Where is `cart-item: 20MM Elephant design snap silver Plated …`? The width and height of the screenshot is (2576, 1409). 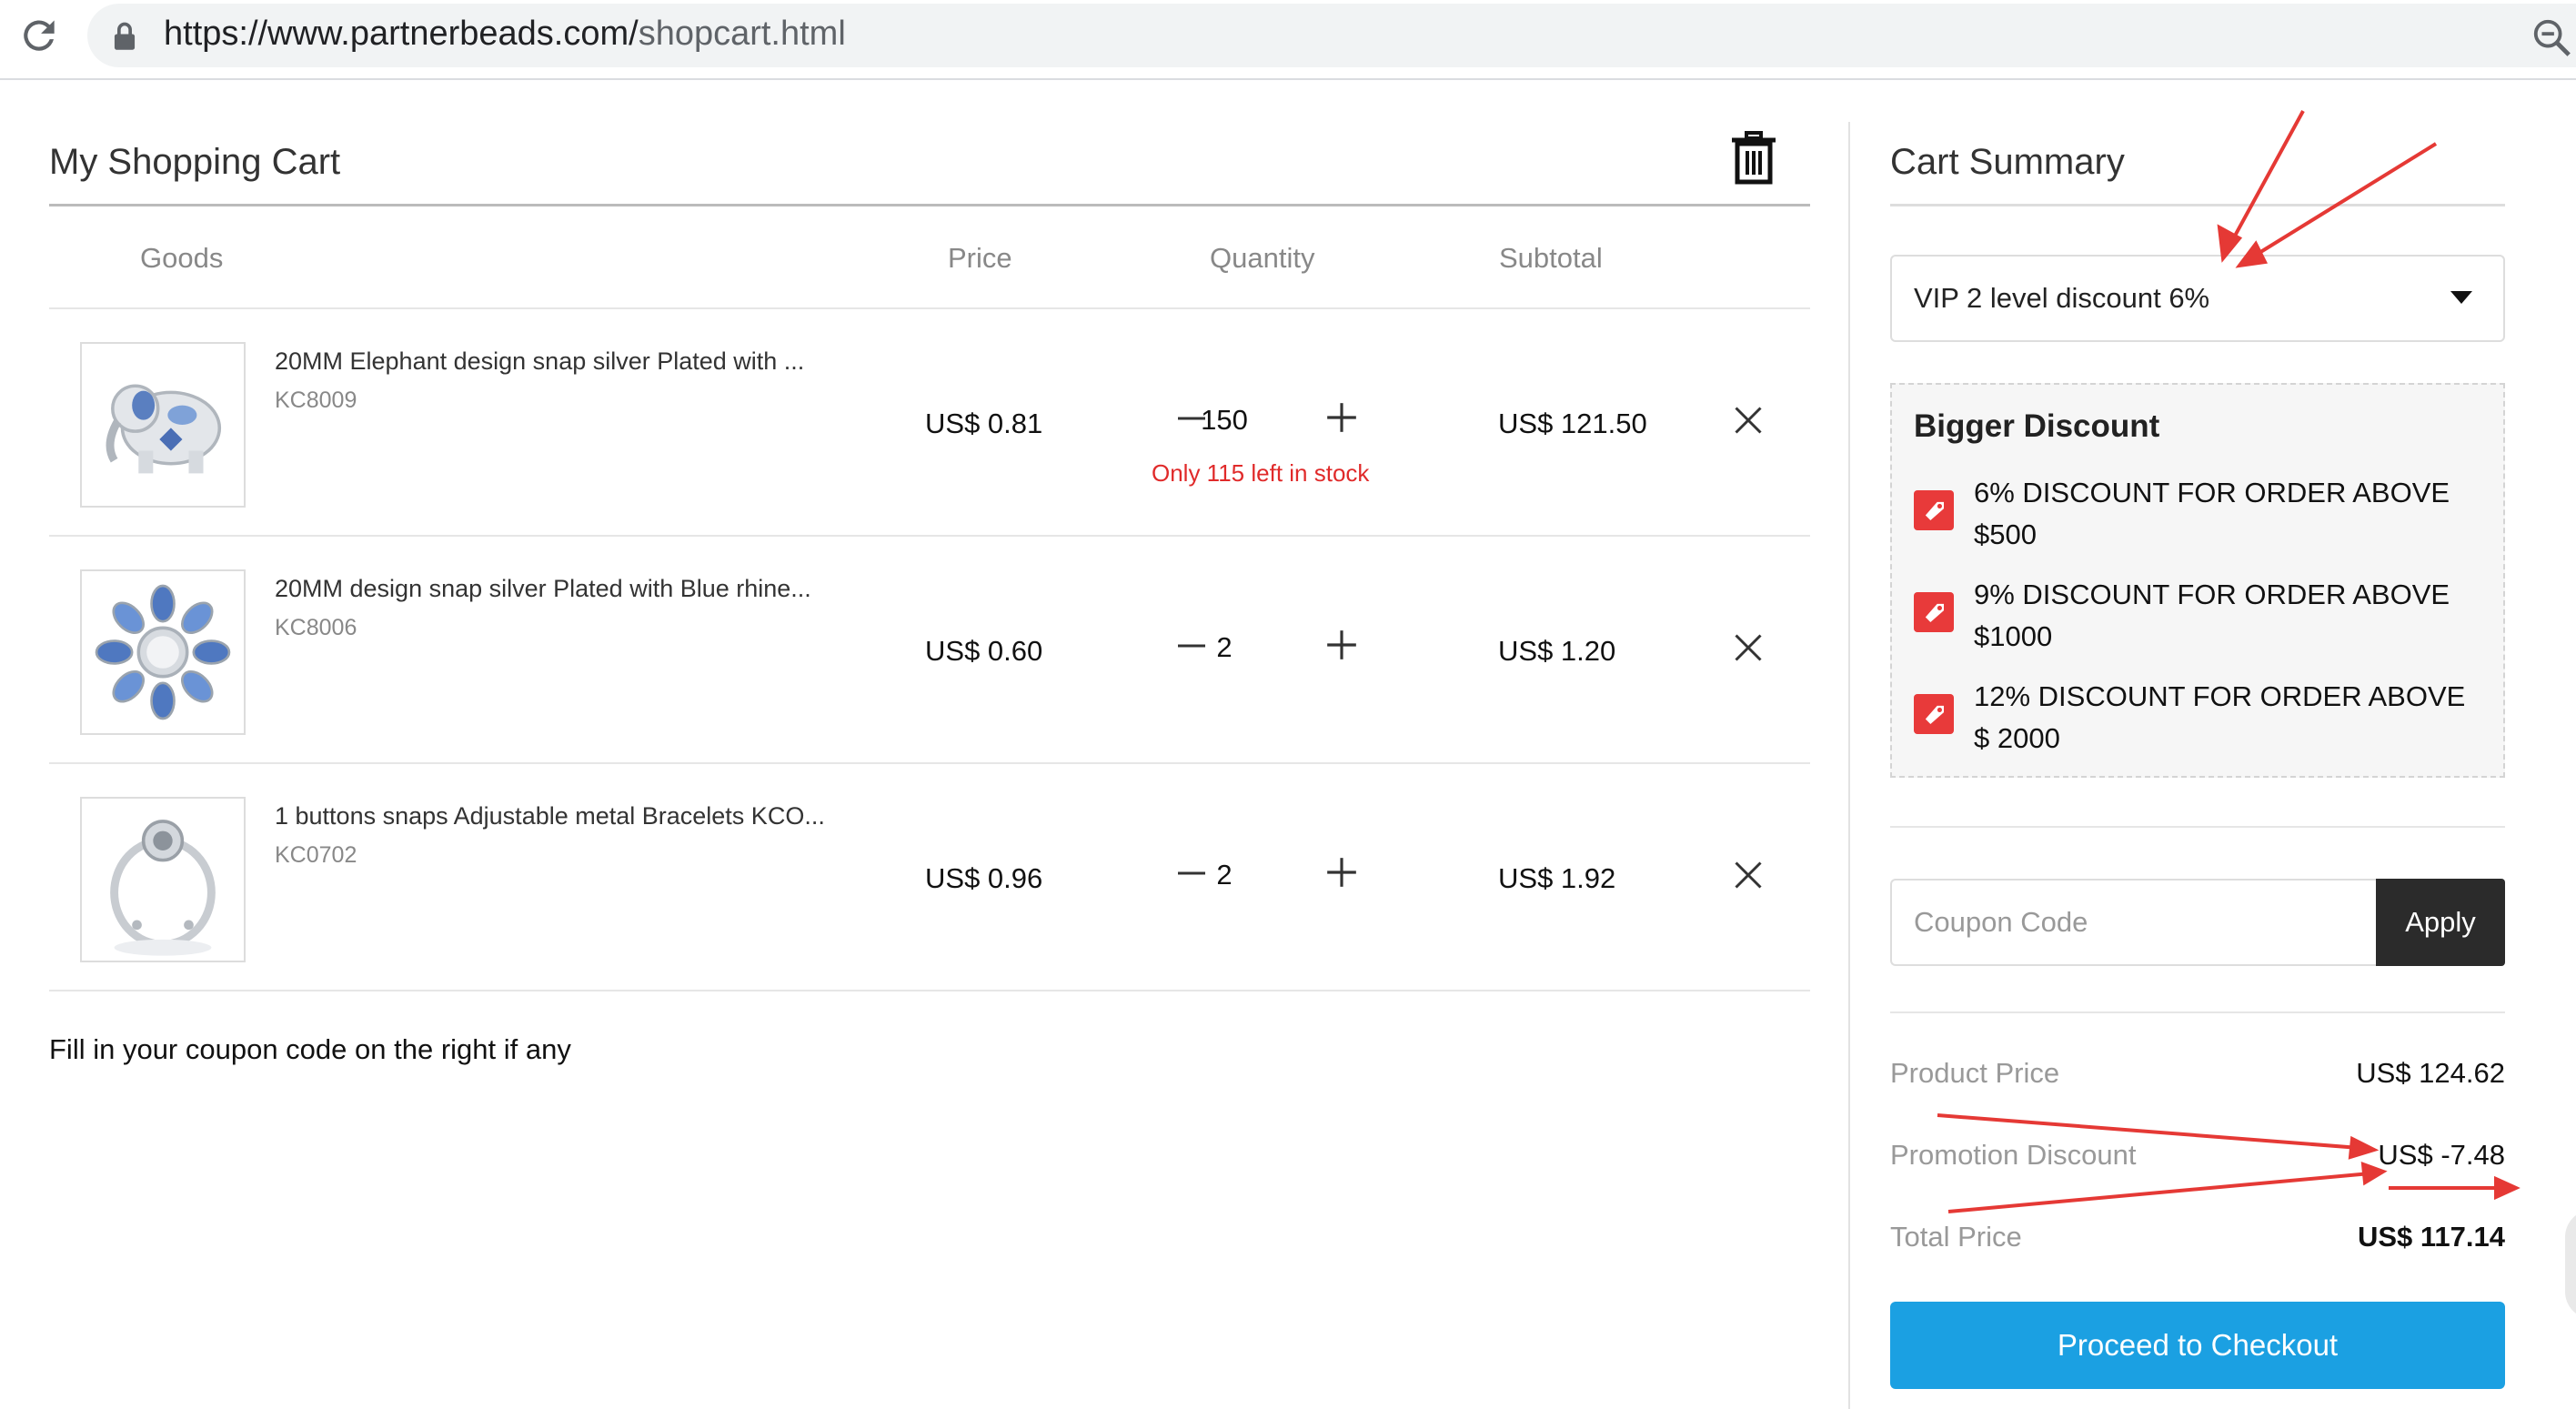
cart-item: 20MM Elephant design snap silver Plated … is located at coordinates (929, 422).